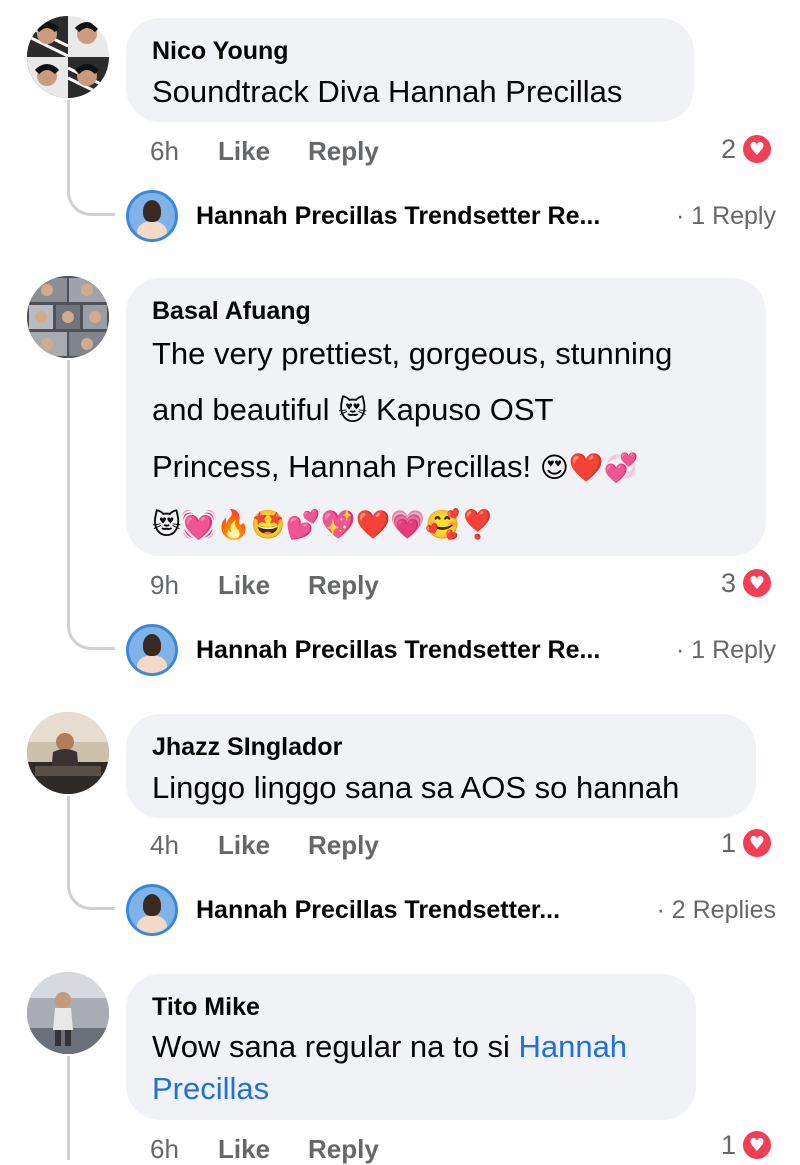 The width and height of the screenshot is (800, 1165). I want to click on emoji-group: 😍❤️💞, so click(589, 467).